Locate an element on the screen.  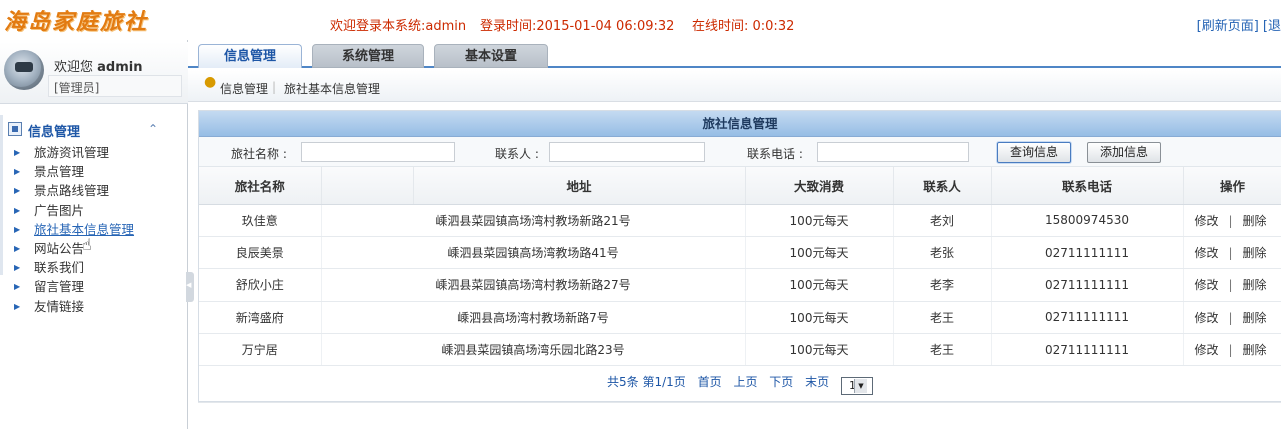
sidebar-item-label: 友情链接 is located at coordinates (59, 306).